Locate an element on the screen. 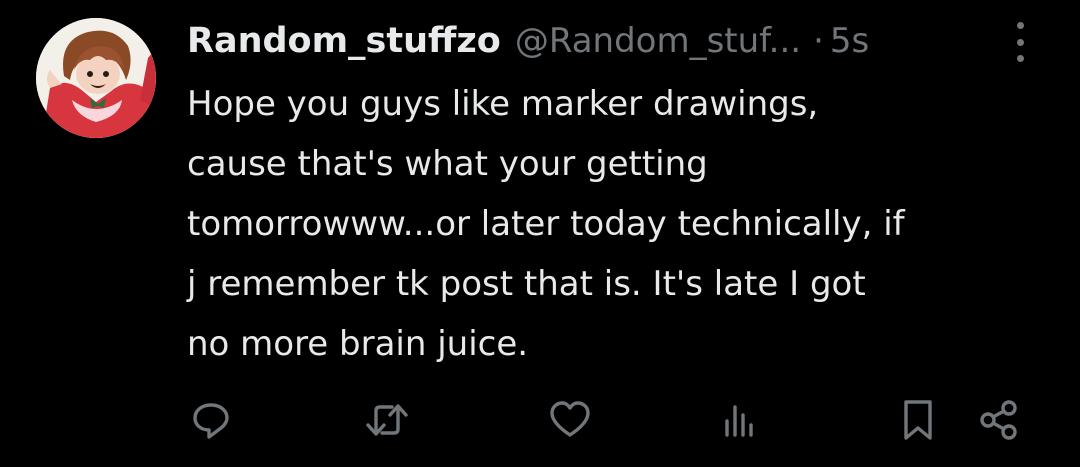 This screenshot has height=467, width=1080. reply-icon is located at coordinates (211, 421).